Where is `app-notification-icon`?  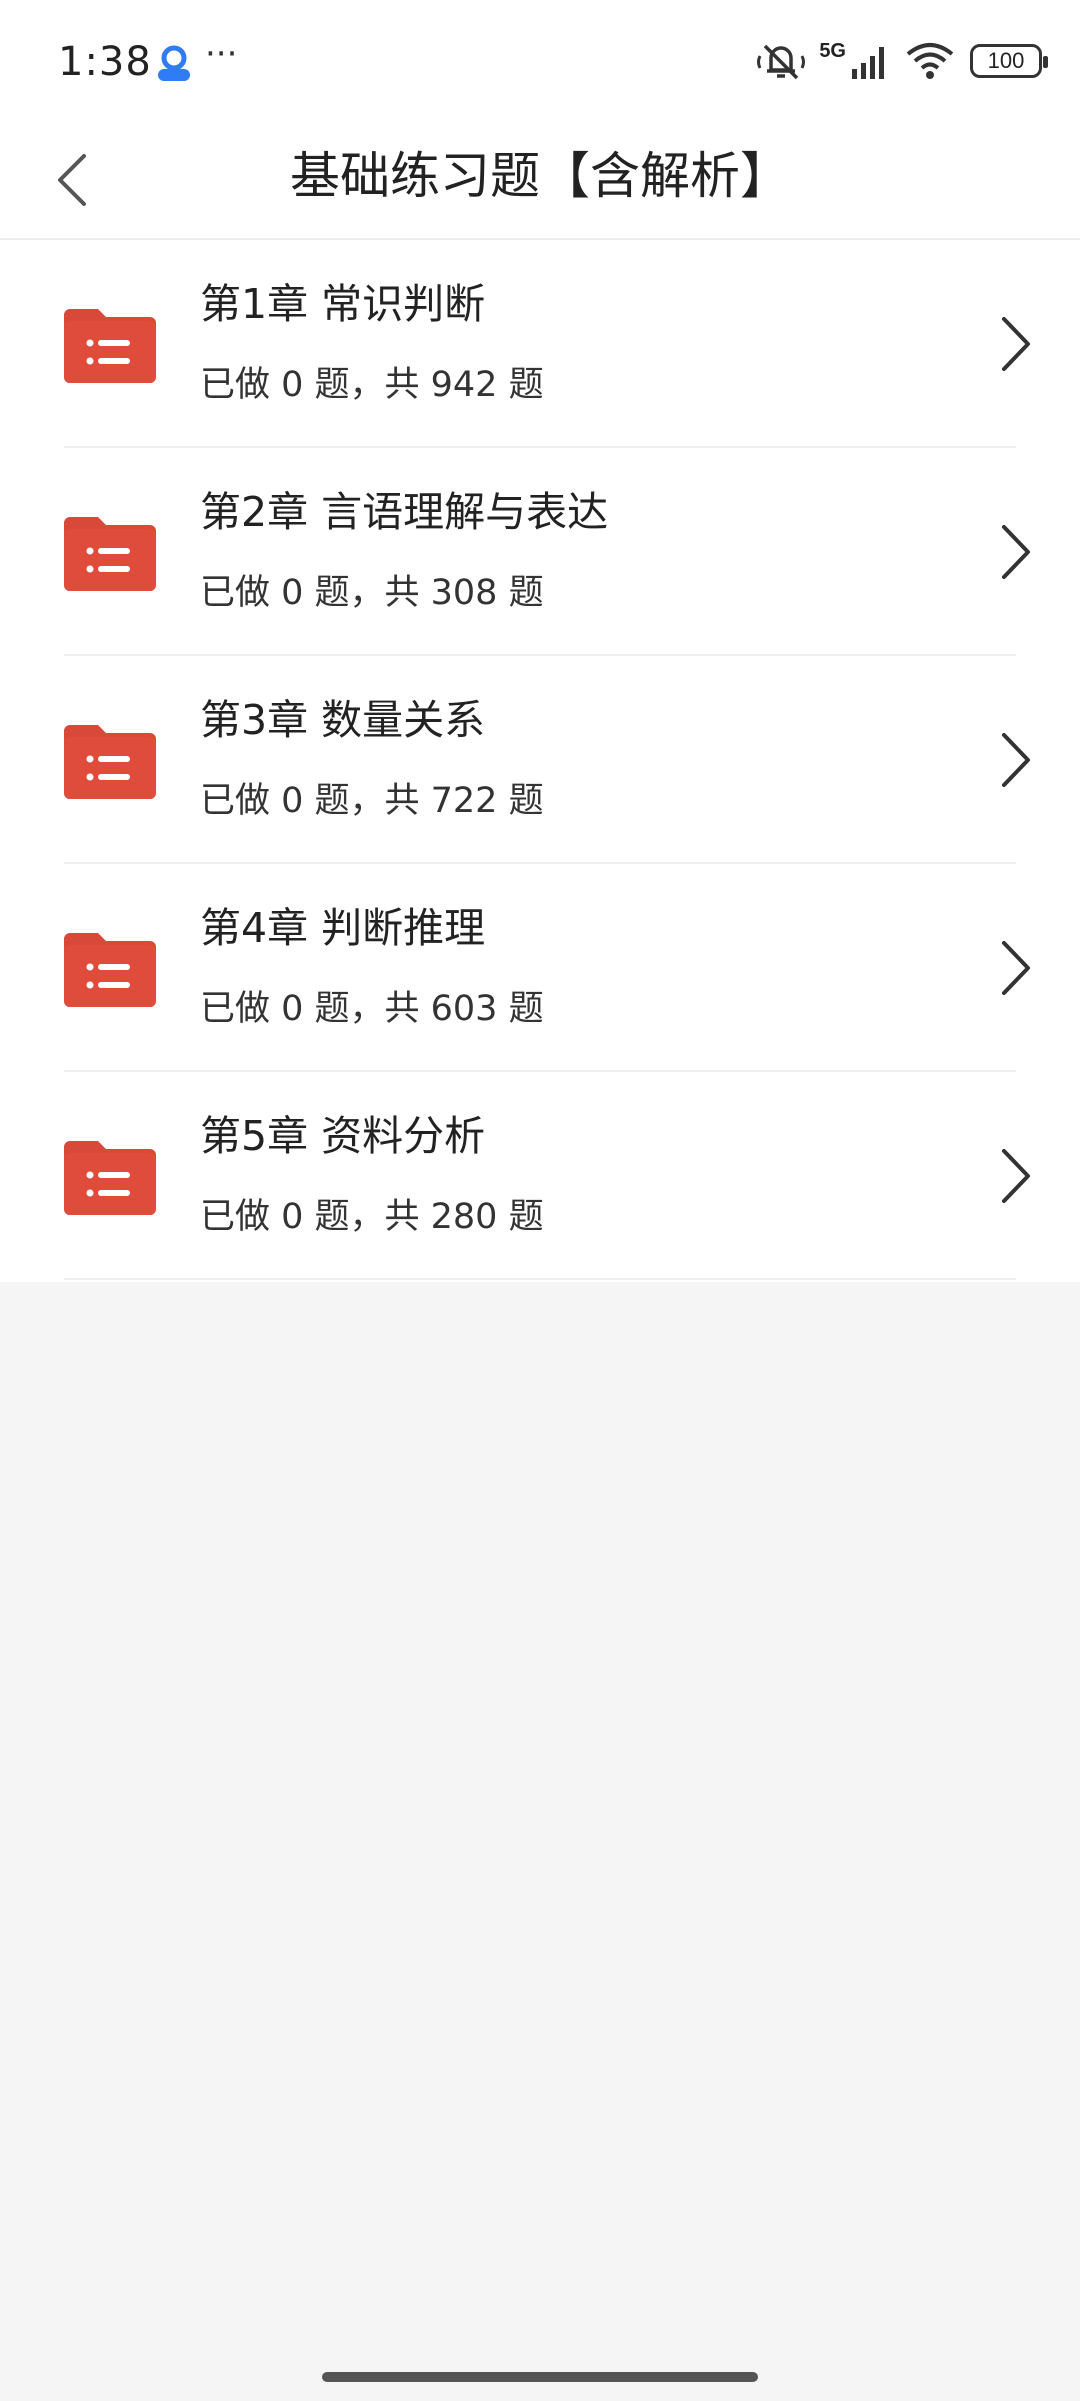
app-notification-icon is located at coordinates (174, 63).